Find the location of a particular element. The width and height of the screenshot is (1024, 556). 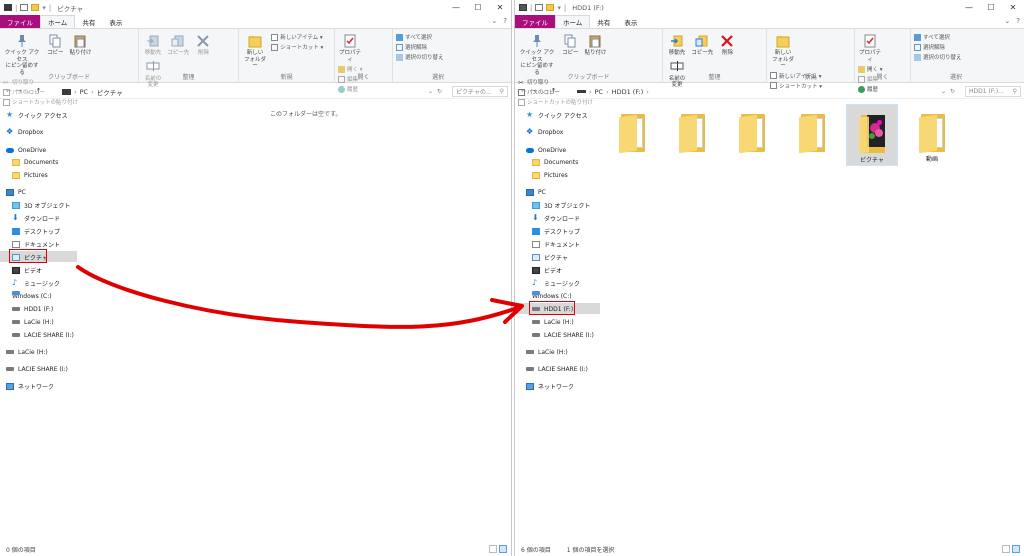

folder-tile-pictures: ピクチャ is located at coordinates (872, 135).